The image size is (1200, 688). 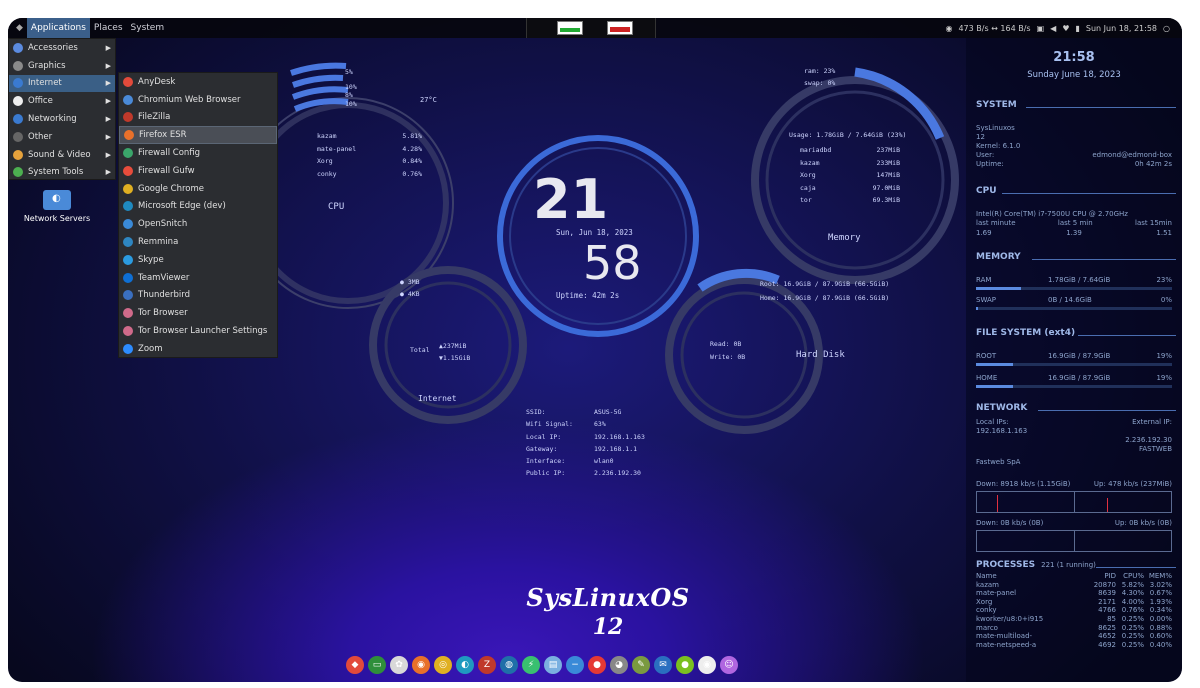 I want to click on network-info-row: Public IP: 2.236.192.30, so click(x=601, y=473).